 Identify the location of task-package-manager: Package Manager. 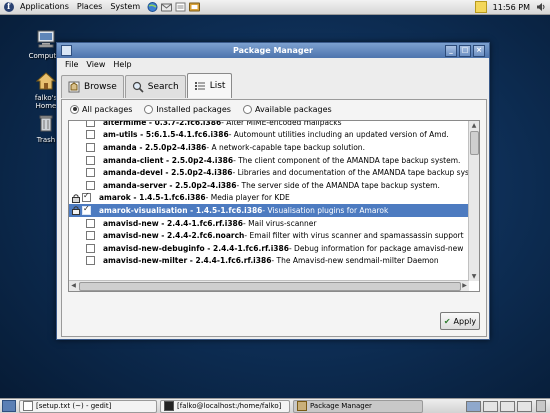
(358, 406).